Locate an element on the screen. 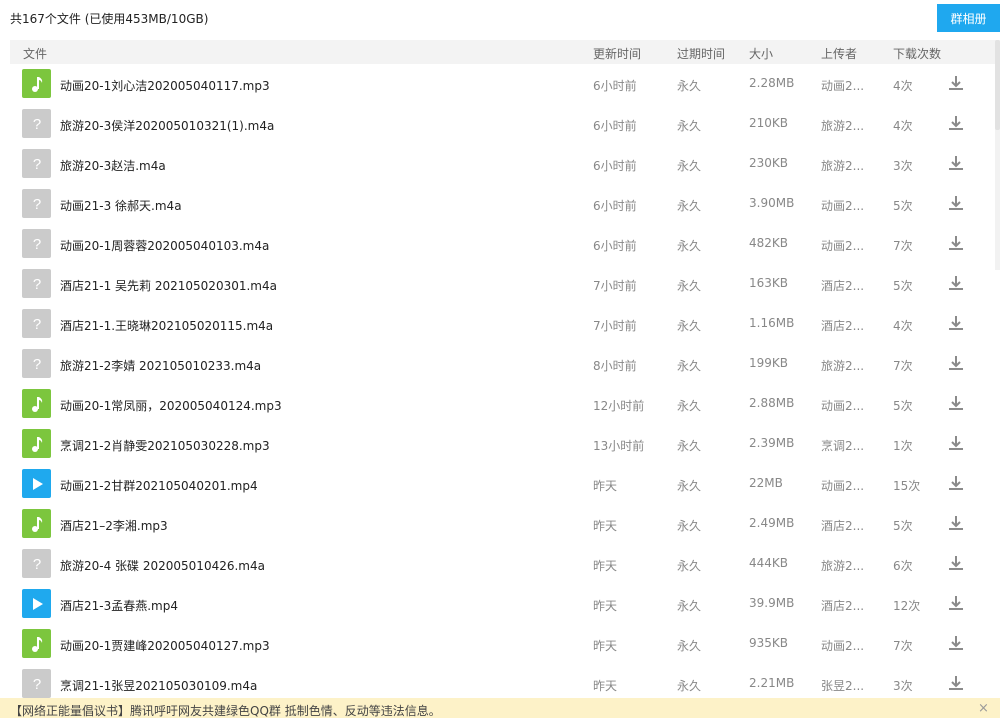 This screenshot has width=1000, height=719. column-header-name: 文件 is located at coordinates (35, 53).